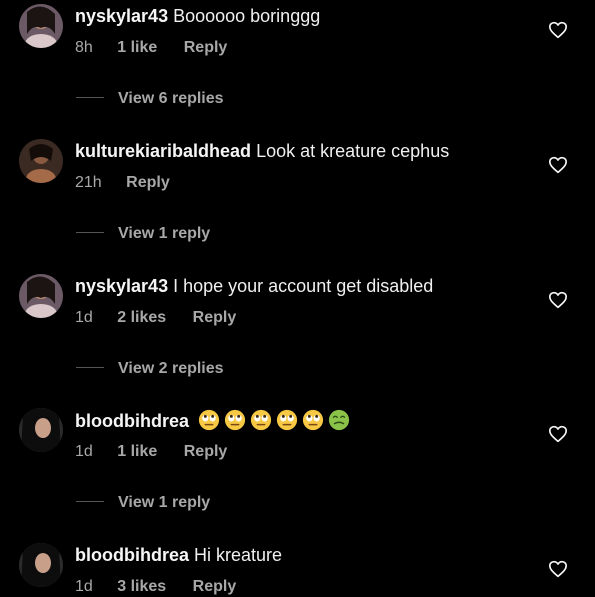 This screenshot has width=595, height=597. Describe the element at coordinates (238, 555) in the screenshot. I see `comment-text: Hi kreature` at that location.